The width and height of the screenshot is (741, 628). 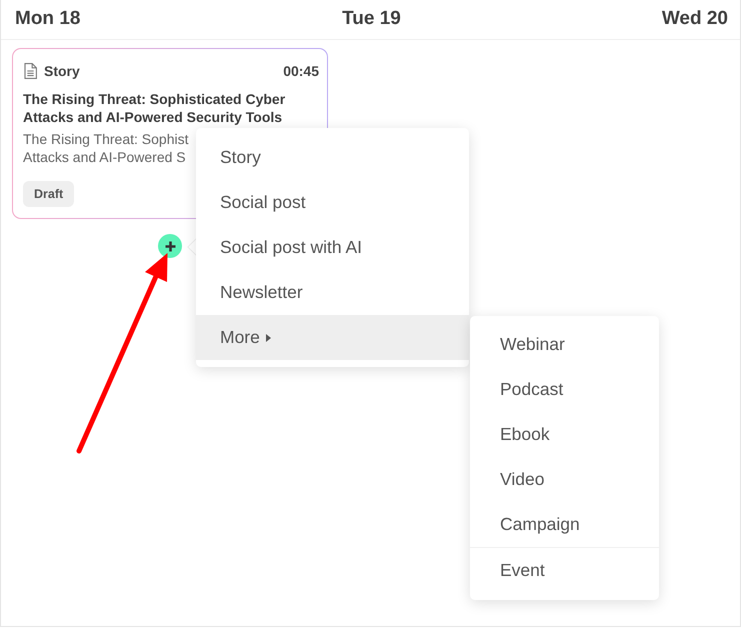 What do you see at coordinates (564, 344) in the screenshot?
I see `menu-item: Webinar` at bounding box center [564, 344].